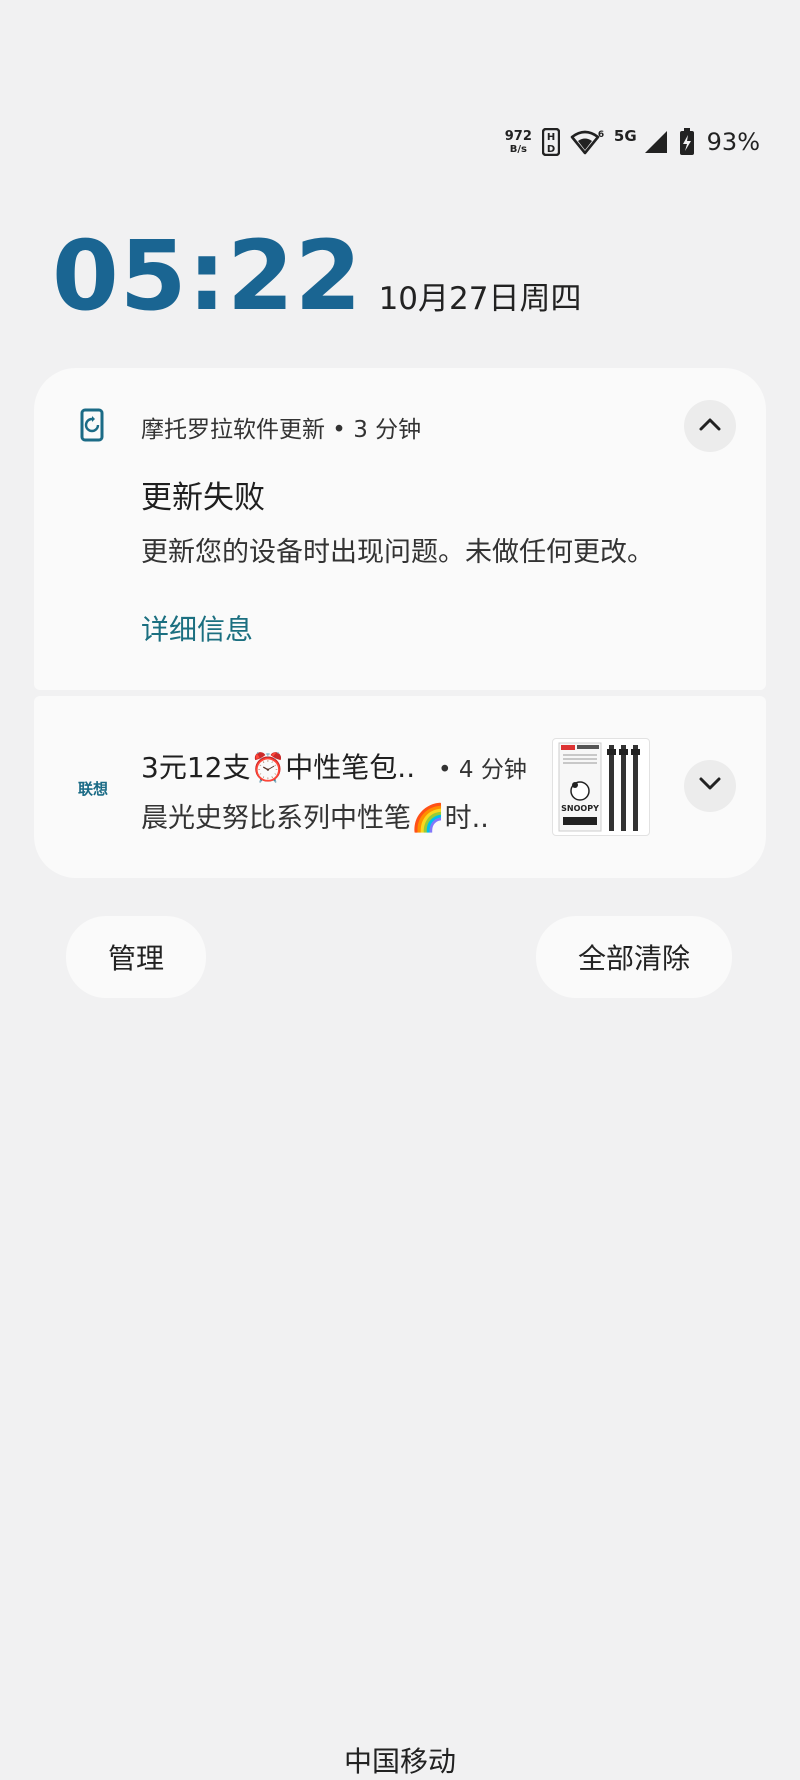 The height and width of the screenshot is (1780, 800). I want to click on carrier-label: 中国移动, so click(399, 1761).